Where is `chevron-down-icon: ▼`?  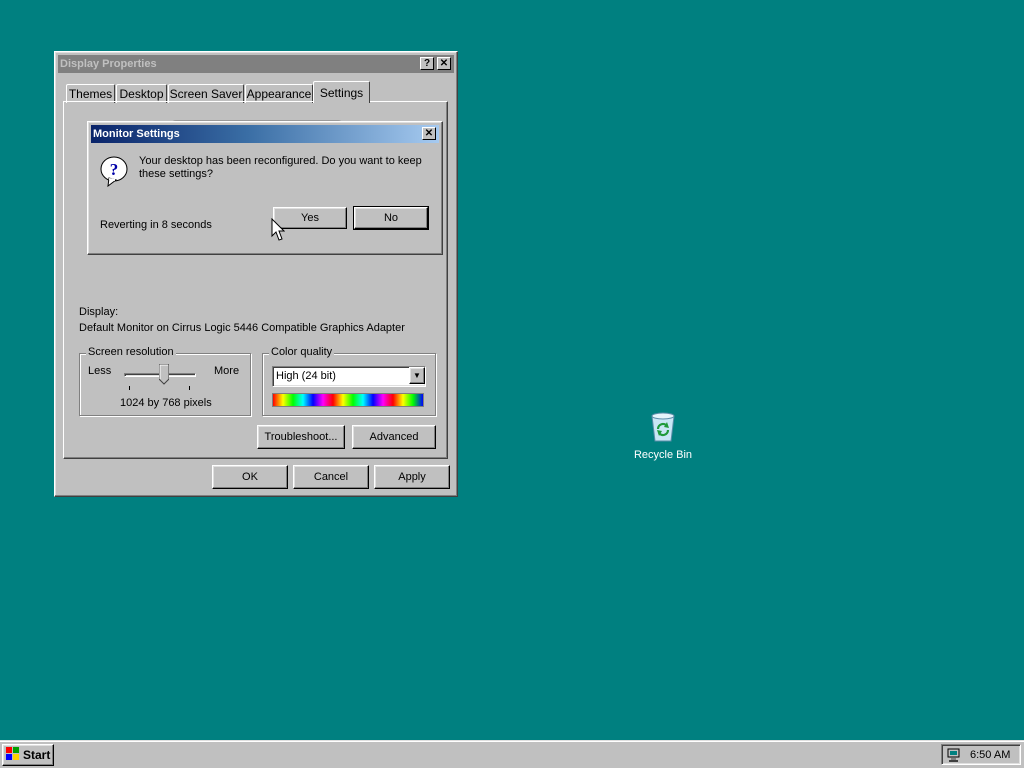
chevron-down-icon: ▼ is located at coordinates (417, 375).